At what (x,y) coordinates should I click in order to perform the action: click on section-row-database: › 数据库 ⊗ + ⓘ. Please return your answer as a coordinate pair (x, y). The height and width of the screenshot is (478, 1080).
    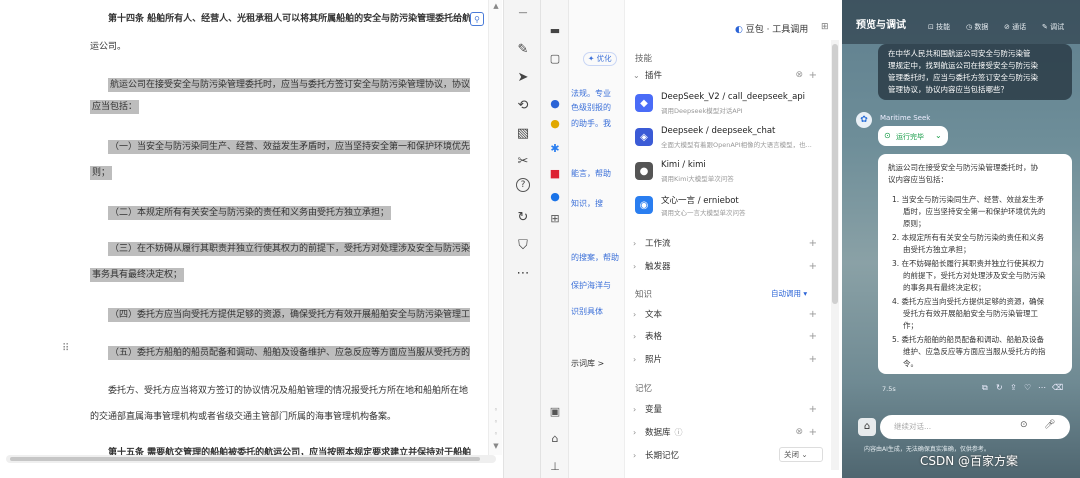
    Looking at the image, I should click on (725, 432).